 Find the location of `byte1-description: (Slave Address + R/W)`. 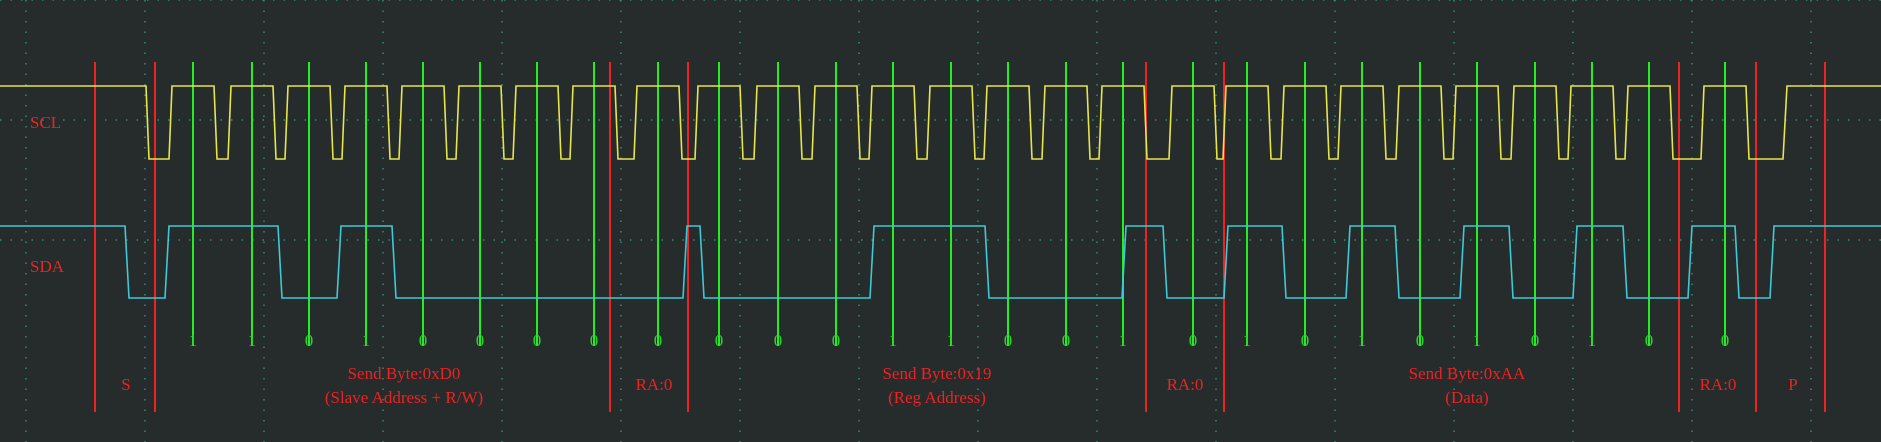

byte1-description: (Slave Address + R/W) is located at coordinates (404, 397).